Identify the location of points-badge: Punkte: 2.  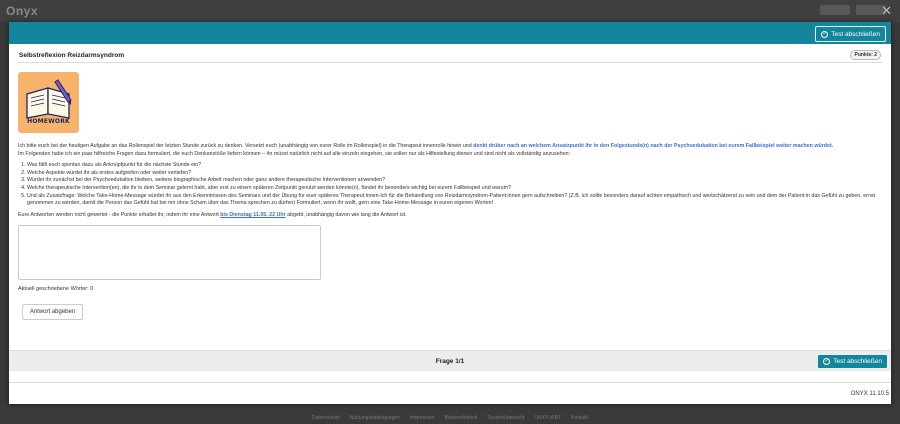
(865, 55).